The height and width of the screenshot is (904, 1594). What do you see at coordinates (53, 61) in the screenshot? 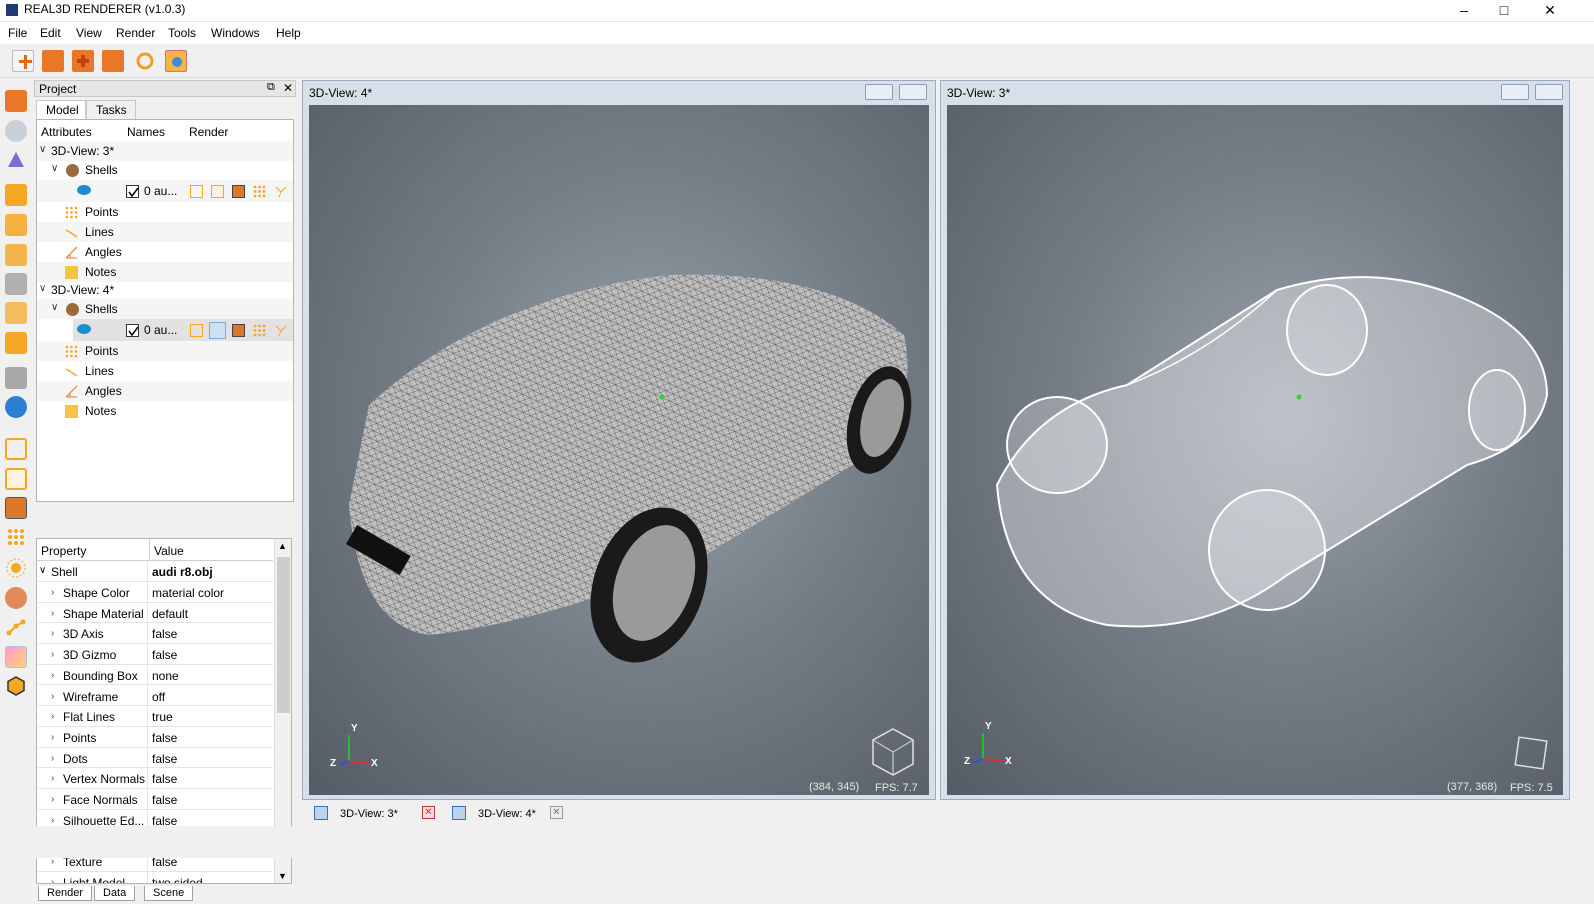
I see `open-folder-icon` at bounding box center [53, 61].